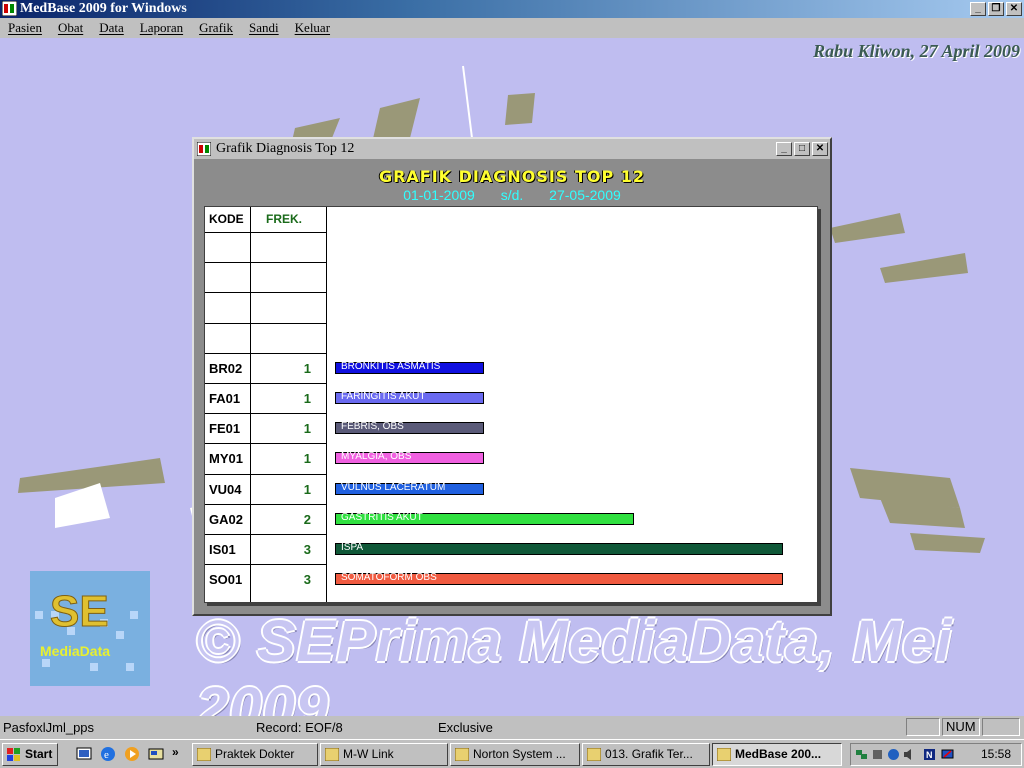 The image size is (1024, 768). I want to click on status-cell-empty, so click(923, 727).